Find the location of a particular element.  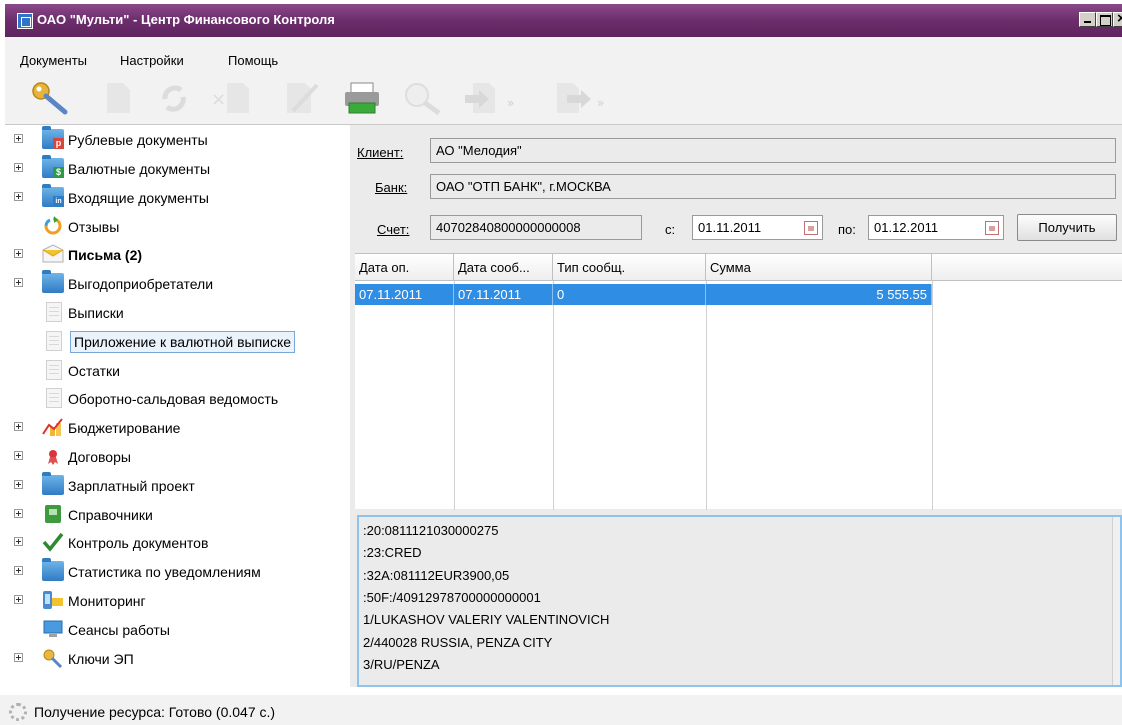

tree-item-statements: Выписки is located at coordinates (178, 313).